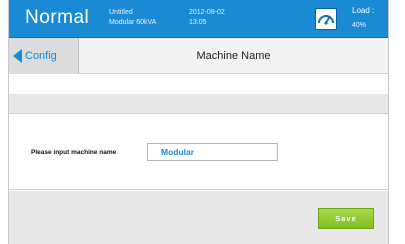  I want to click on model-spec: Modular 60kVA, so click(133, 22).